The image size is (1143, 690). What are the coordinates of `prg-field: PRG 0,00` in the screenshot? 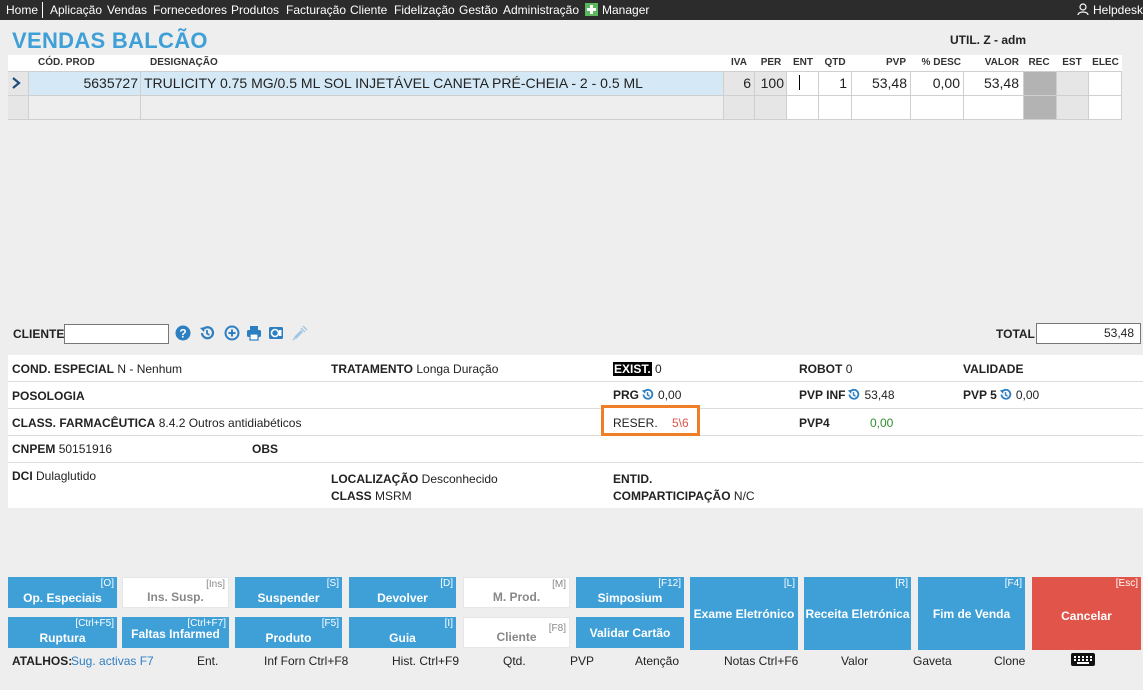 It's located at (647, 395).